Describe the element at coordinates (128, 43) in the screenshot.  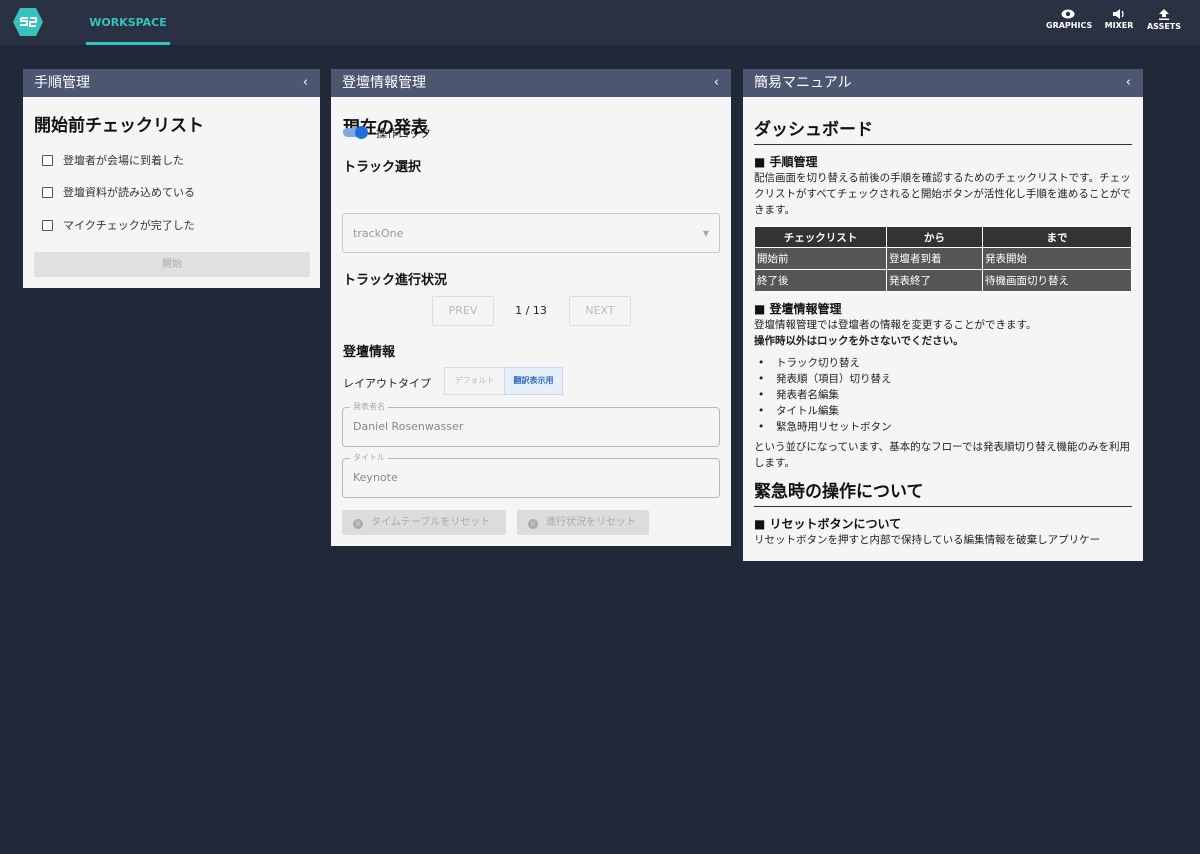
I see `active-tab-indicator` at that location.